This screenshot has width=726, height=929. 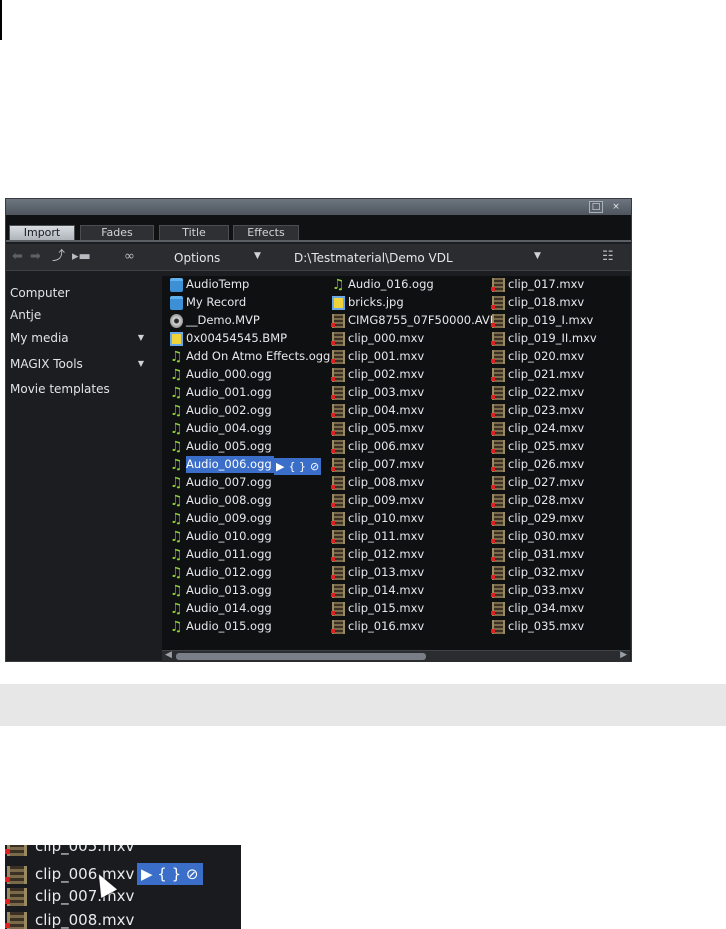 I want to click on stop-icon: ⊘, so click(x=314, y=466).